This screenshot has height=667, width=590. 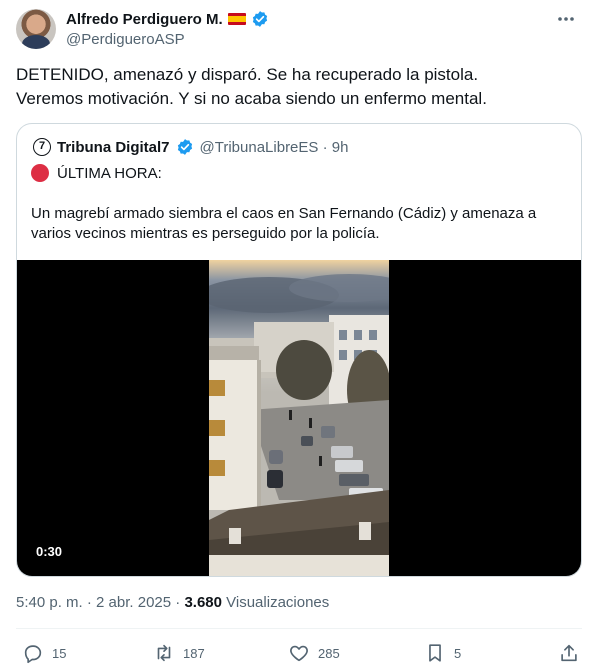 What do you see at coordinates (59, 653) in the screenshot?
I see `reply-count: 15` at bounding box center [59, 653].